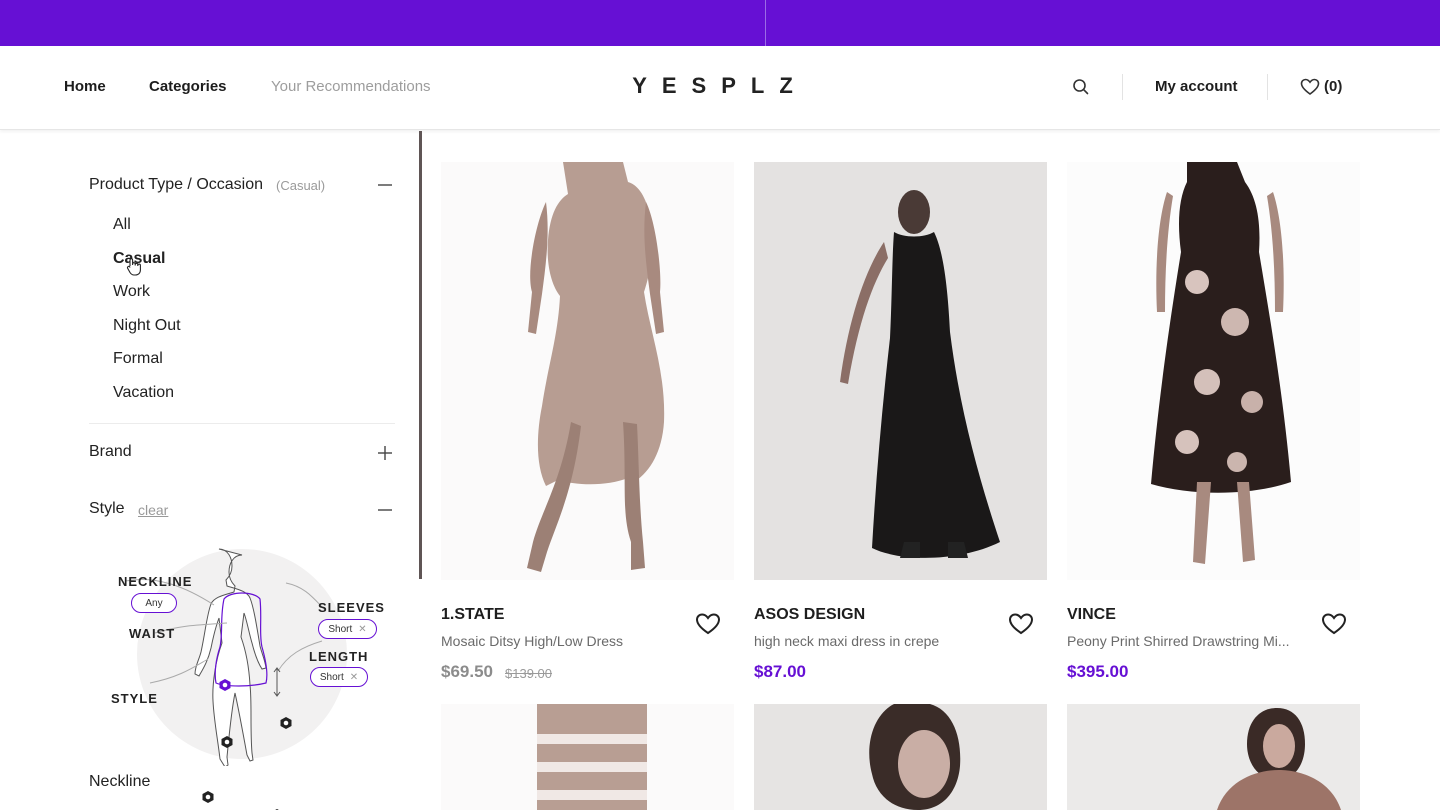 The width and height of the screenshot is (1440, 810). What do you see at coordinates (765, 23) in the screenshot?
I see `promo-bar-seam` at bounding box center [765, 23].